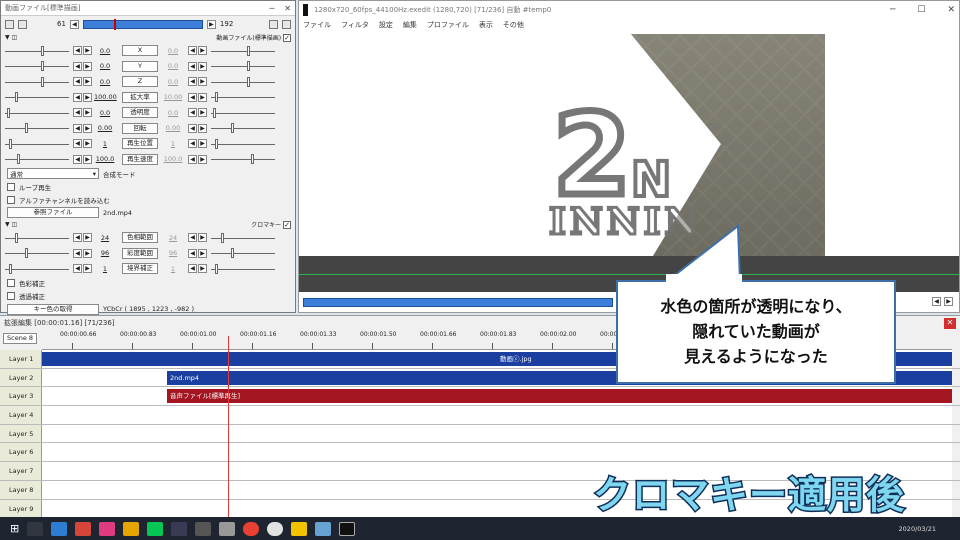  I want to click on param-7-button: 再生速度, so click(140, 159).